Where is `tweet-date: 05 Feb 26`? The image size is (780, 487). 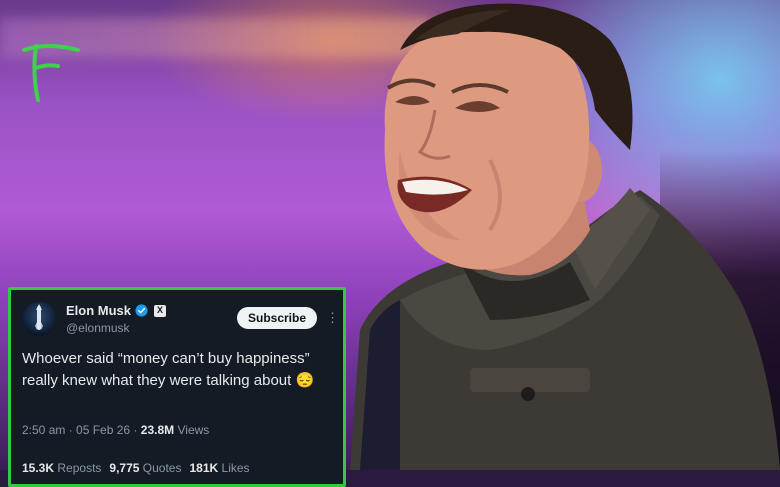 tweet-date: 05 Feb 26 is located at coordinates (103, 430).